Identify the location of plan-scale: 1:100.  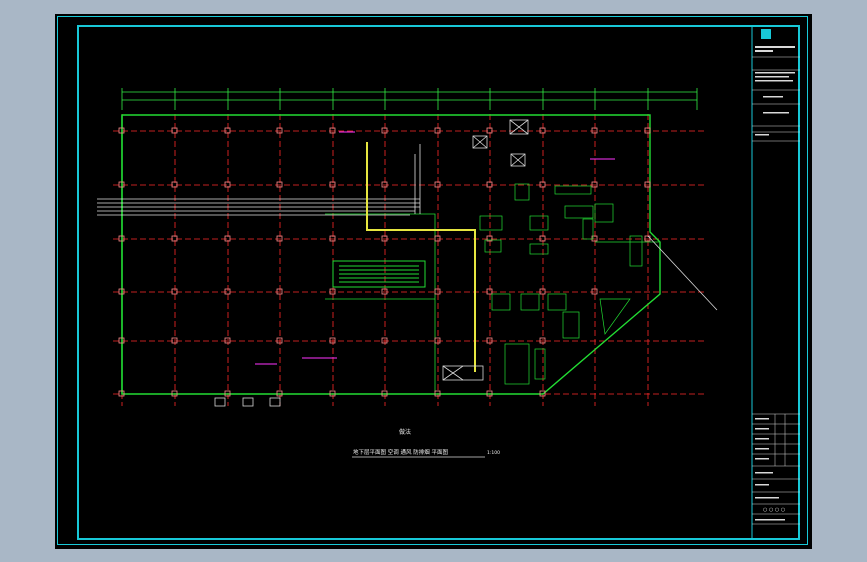
(493, 453).